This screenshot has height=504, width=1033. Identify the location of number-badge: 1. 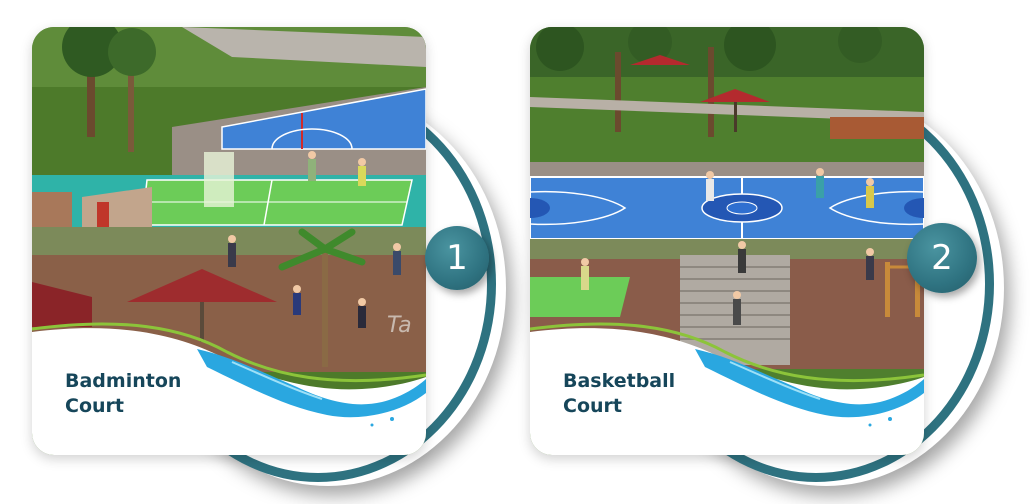
(457, 258).